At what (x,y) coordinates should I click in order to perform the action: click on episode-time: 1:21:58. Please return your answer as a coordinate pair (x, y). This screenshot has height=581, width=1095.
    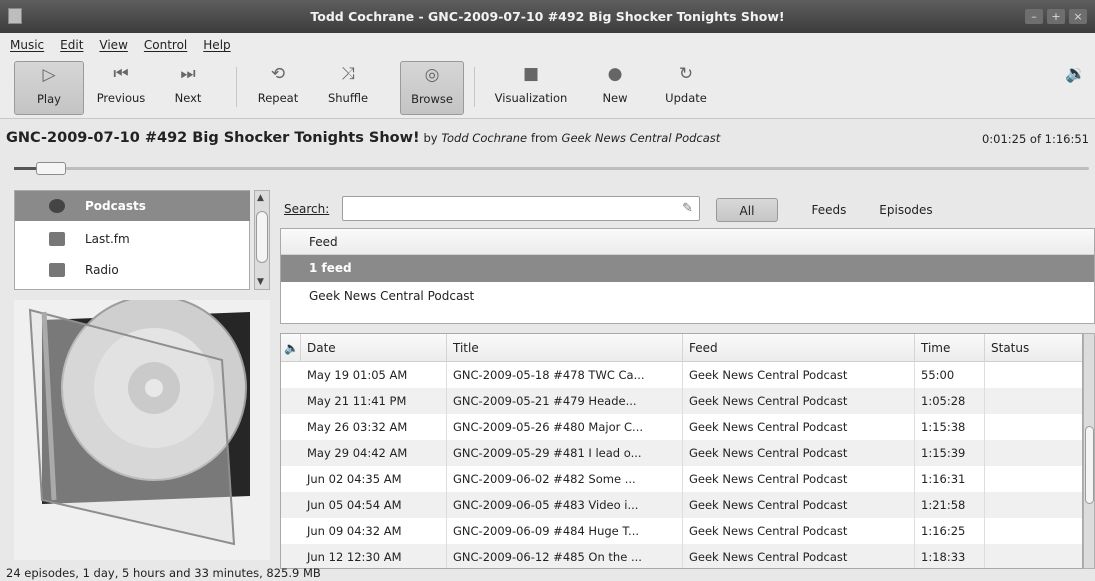
    Looking at the image, I should click on (950, 505).